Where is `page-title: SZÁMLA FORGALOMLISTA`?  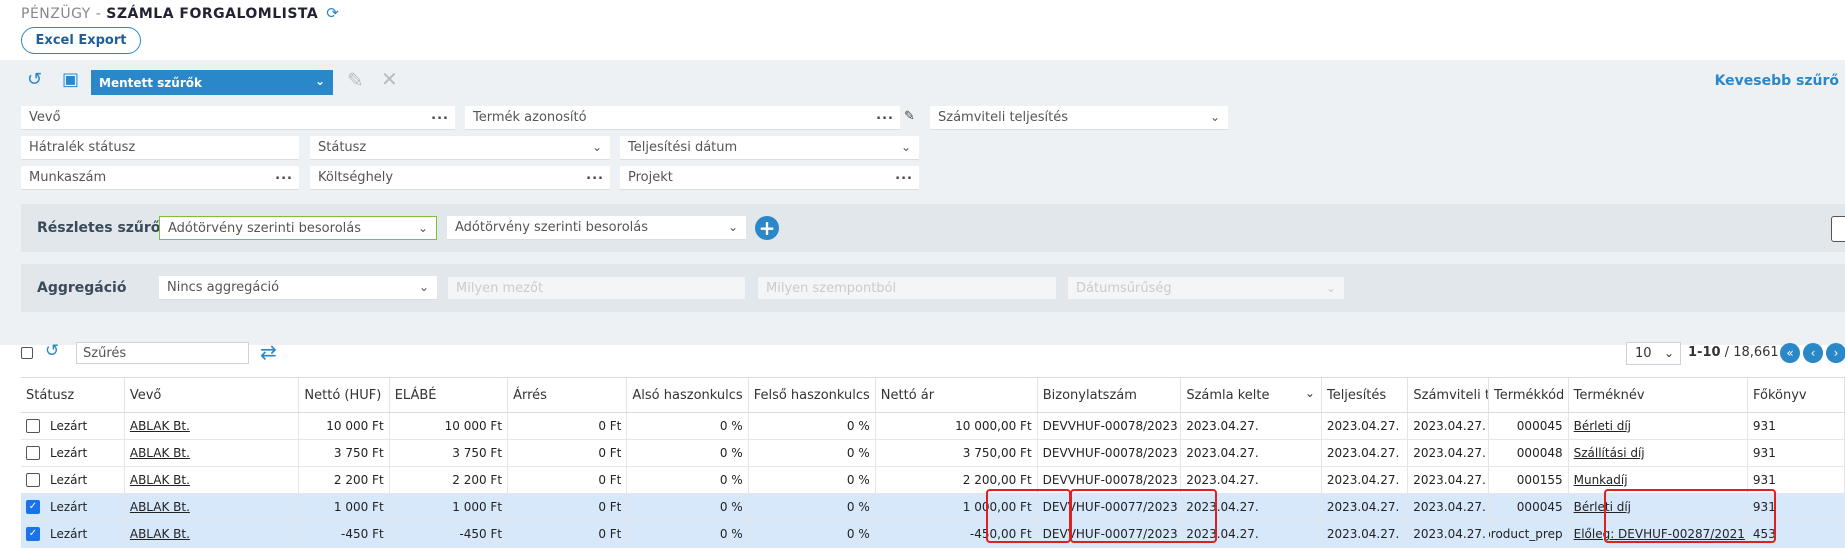 page-title: SZÁMLA FORGALOMLISTA is located at coordinates (212, 14).